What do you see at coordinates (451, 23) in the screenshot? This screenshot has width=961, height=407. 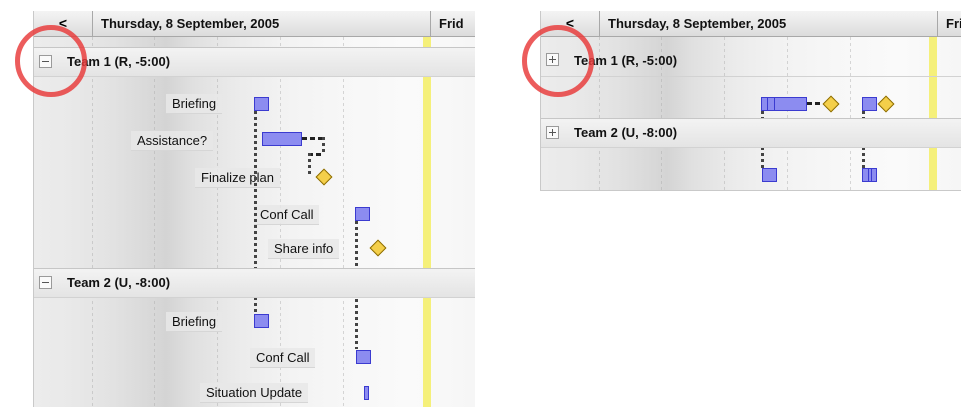 I see `next-date-header: Frid` at bounding box center [451, 23].